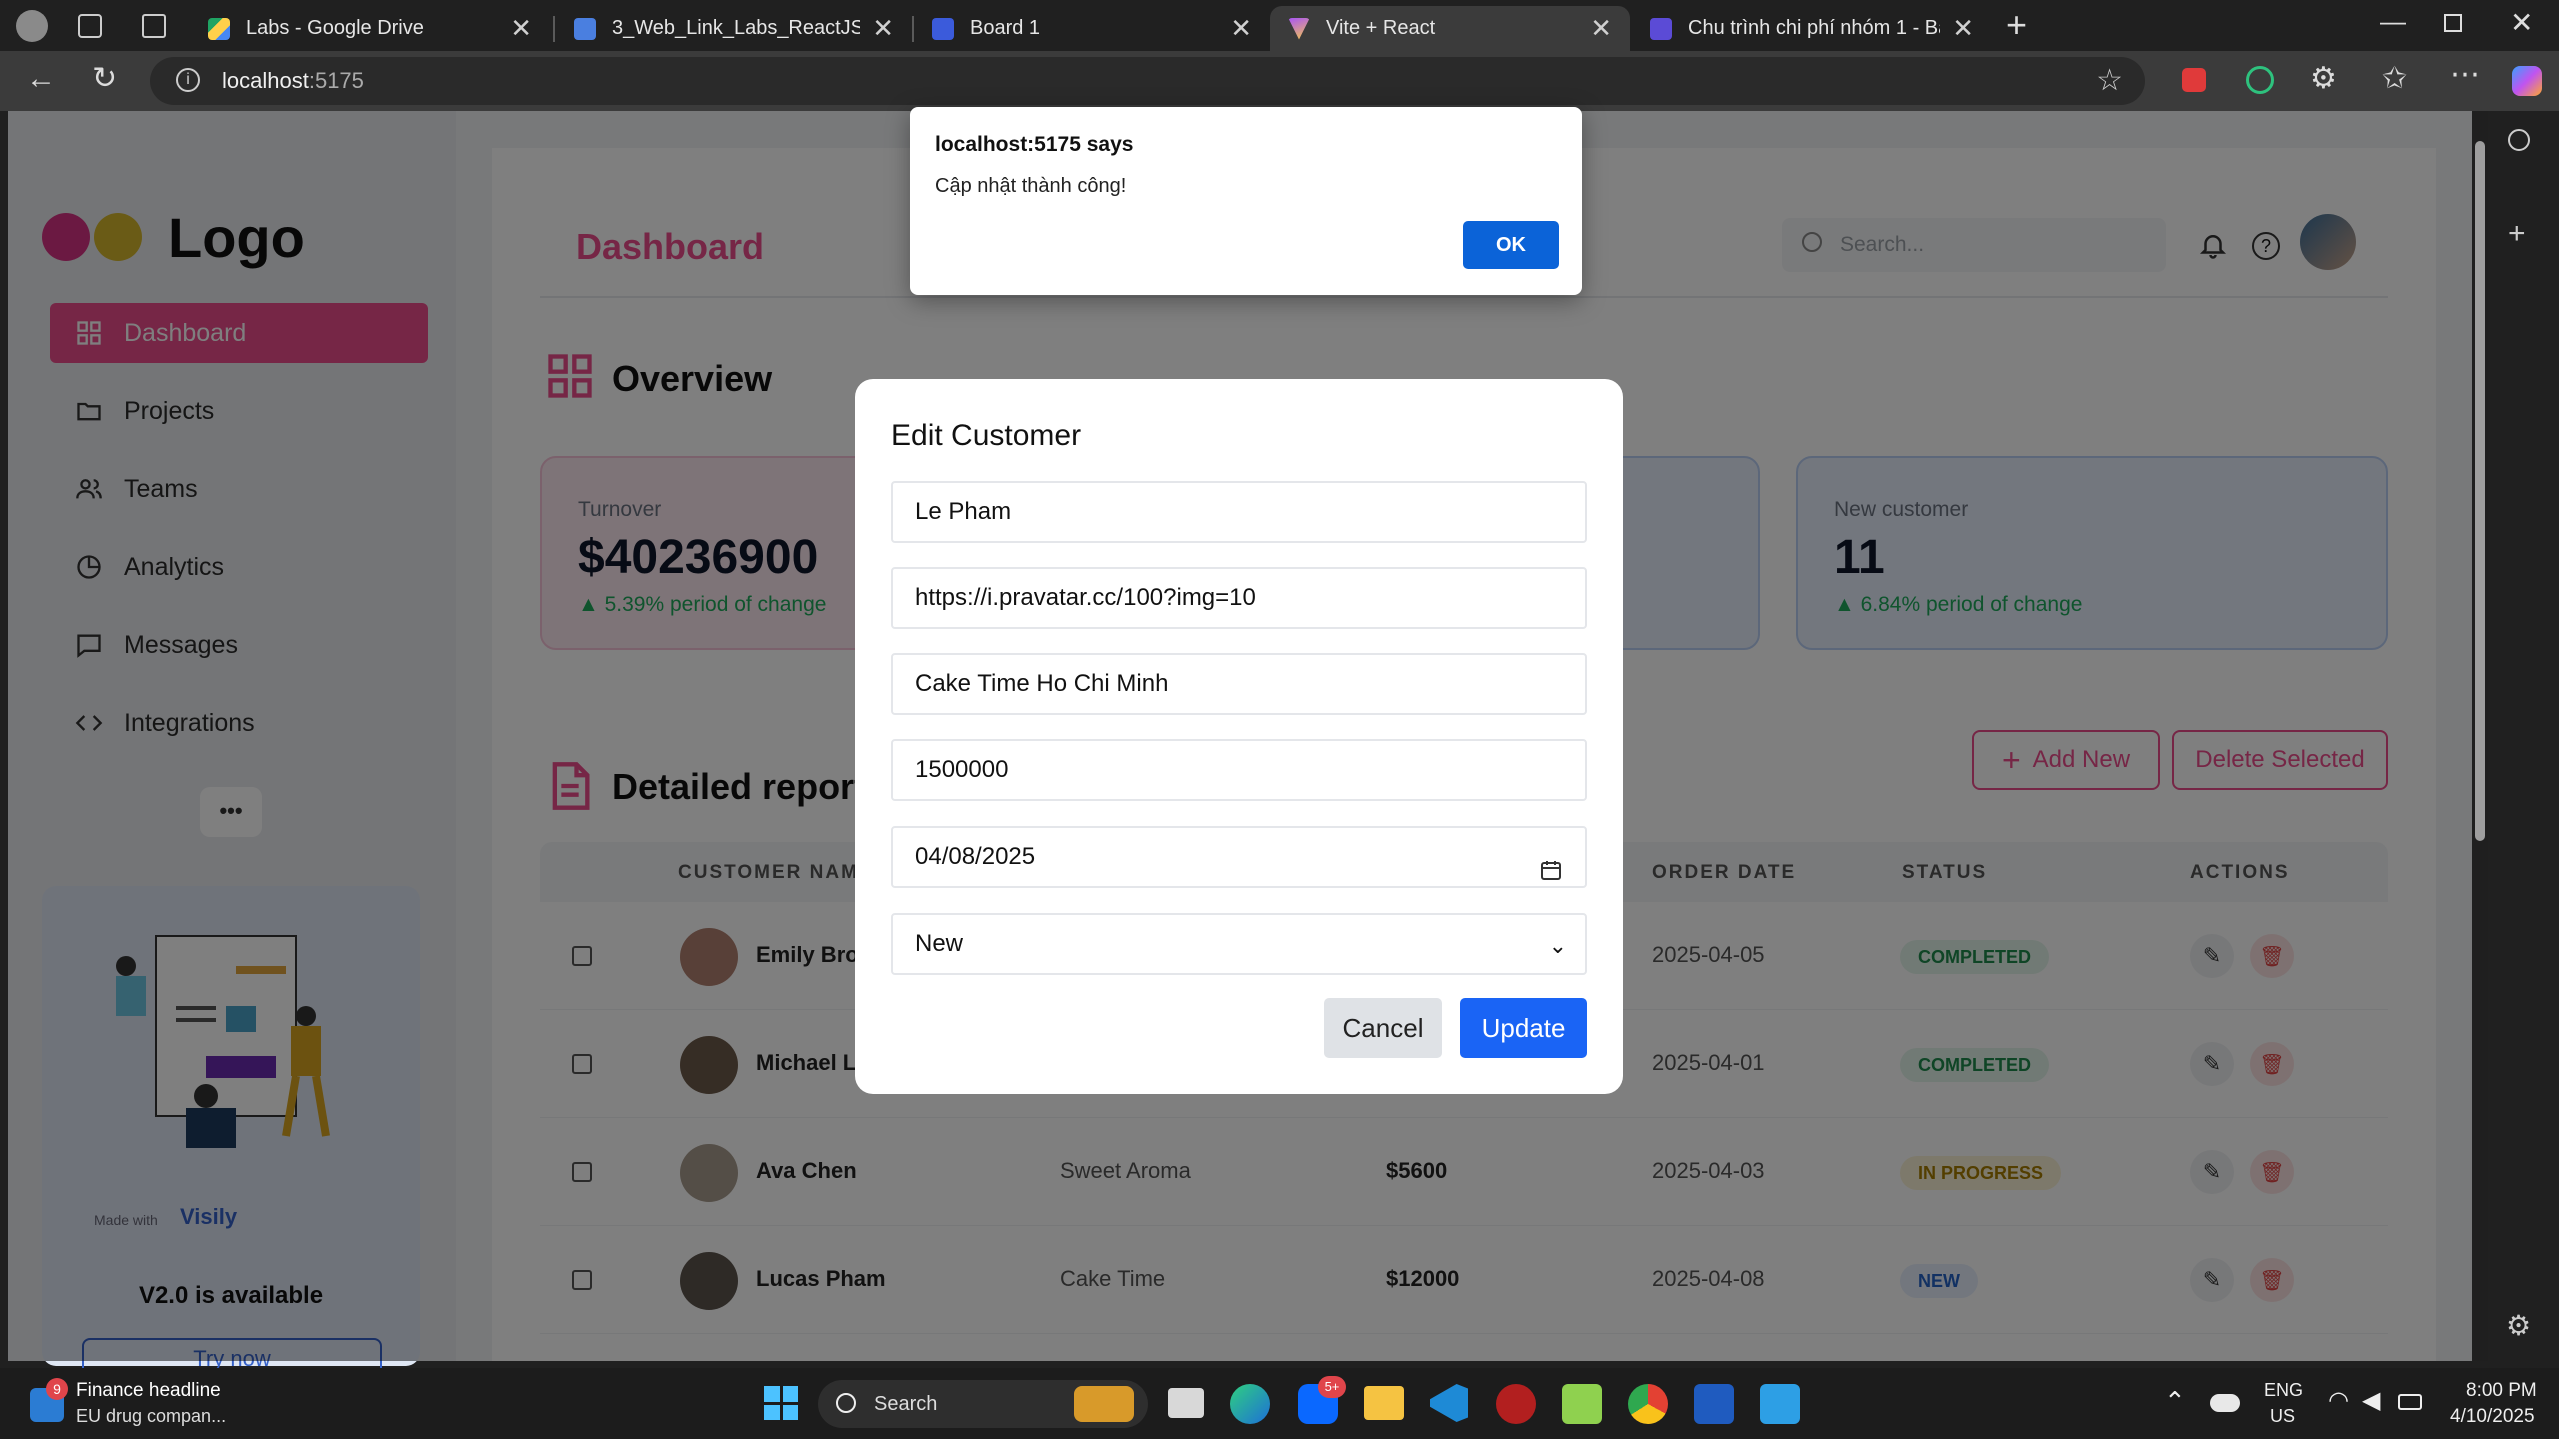 The width and height of the screenshot is (2559, 1439). What do you see at coordinates (1239, 598) in the screenshot?
I see `avatar-url-field: https://i.pravatar.cc/100?img=10` at bounding box center [1239, 598].